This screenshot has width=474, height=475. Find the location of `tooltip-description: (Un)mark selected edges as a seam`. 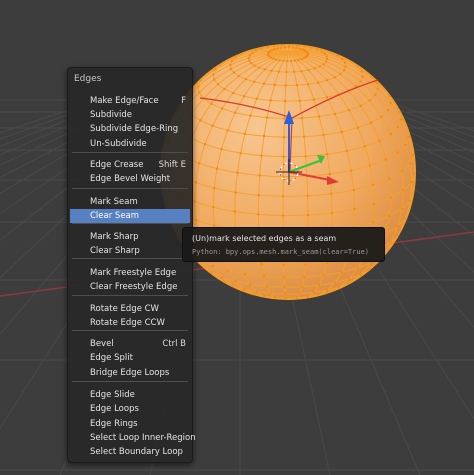

tooltip-description: (Un)mark selected edges as a seam is located at coordinates (264, 238).